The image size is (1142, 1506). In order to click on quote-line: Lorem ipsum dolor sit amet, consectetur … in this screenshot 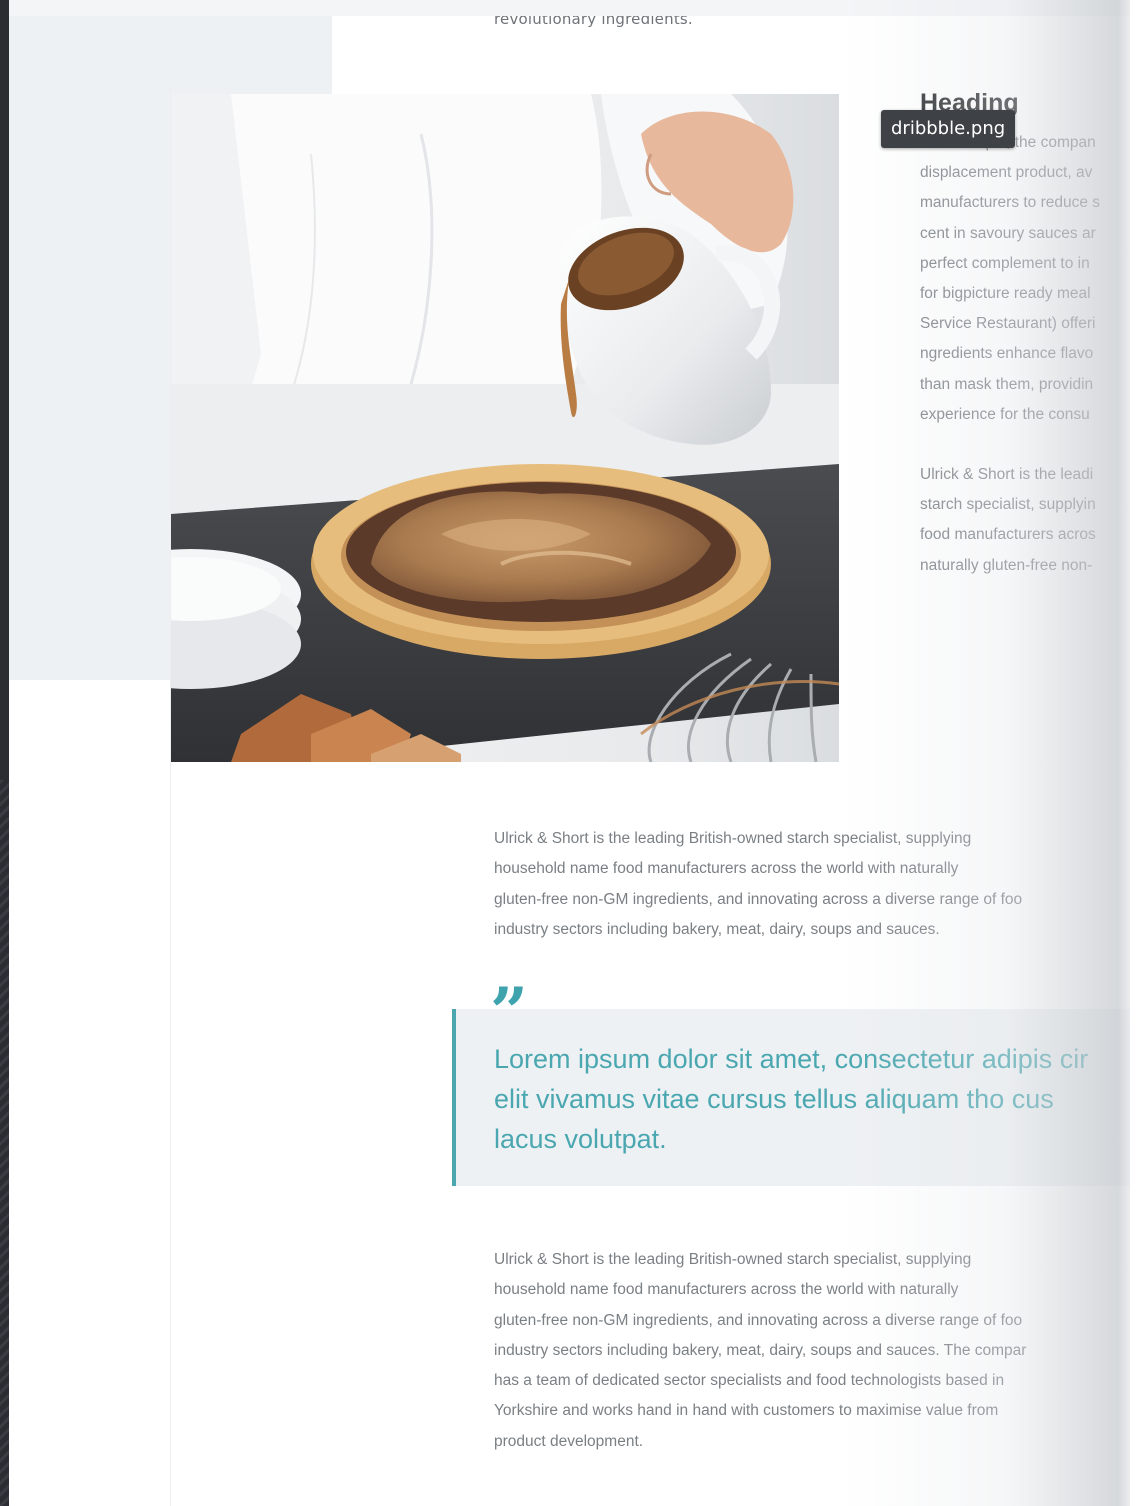, I will do `click(791, 1059)`.